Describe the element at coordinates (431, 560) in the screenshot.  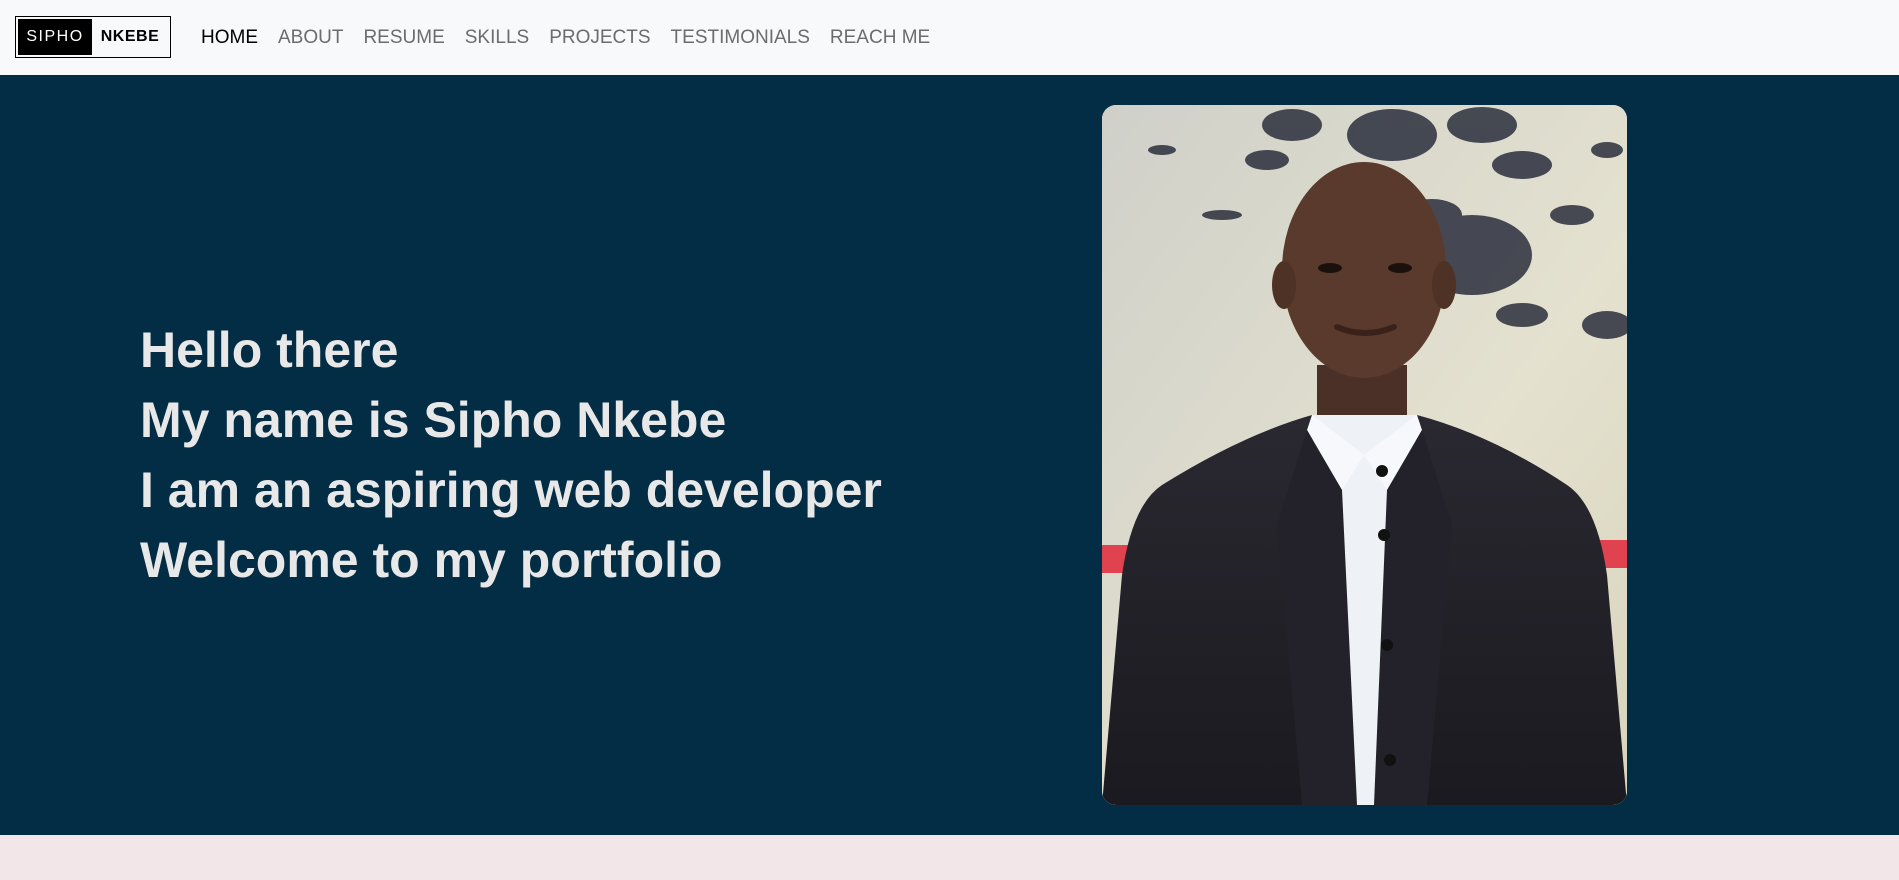
I see `hero-welcome: Welcome to my portfolio` at that location.